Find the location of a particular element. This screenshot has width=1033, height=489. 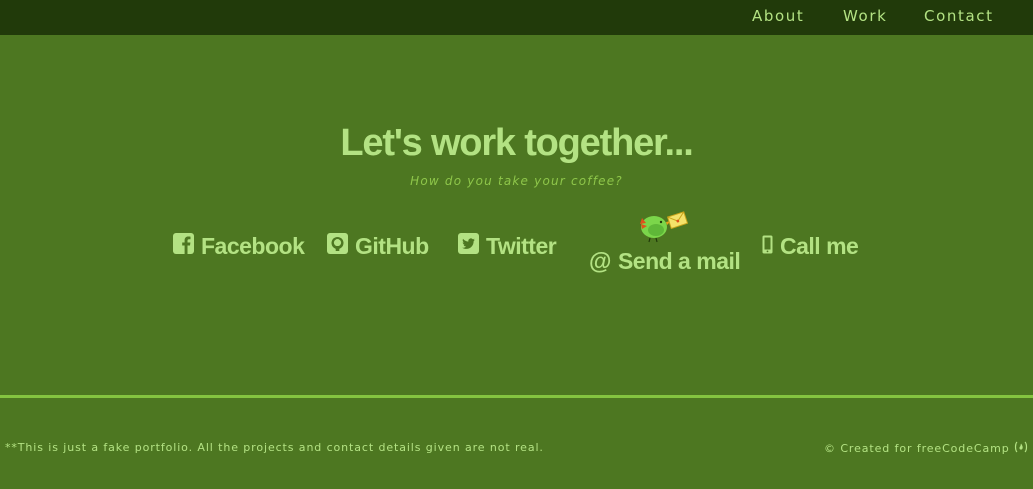

call-me-link: Call me is located at coordinates (810, 246).